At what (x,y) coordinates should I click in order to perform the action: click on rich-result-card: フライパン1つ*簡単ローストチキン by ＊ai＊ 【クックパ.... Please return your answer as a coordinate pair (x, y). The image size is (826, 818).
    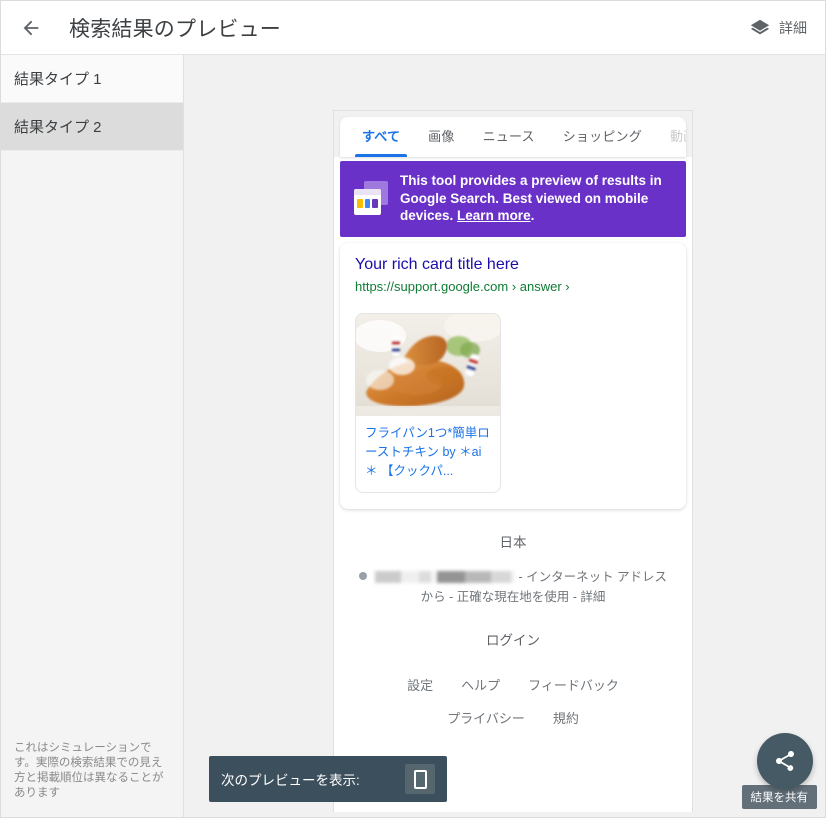
    Looking at the image, I should click on (428, 402).